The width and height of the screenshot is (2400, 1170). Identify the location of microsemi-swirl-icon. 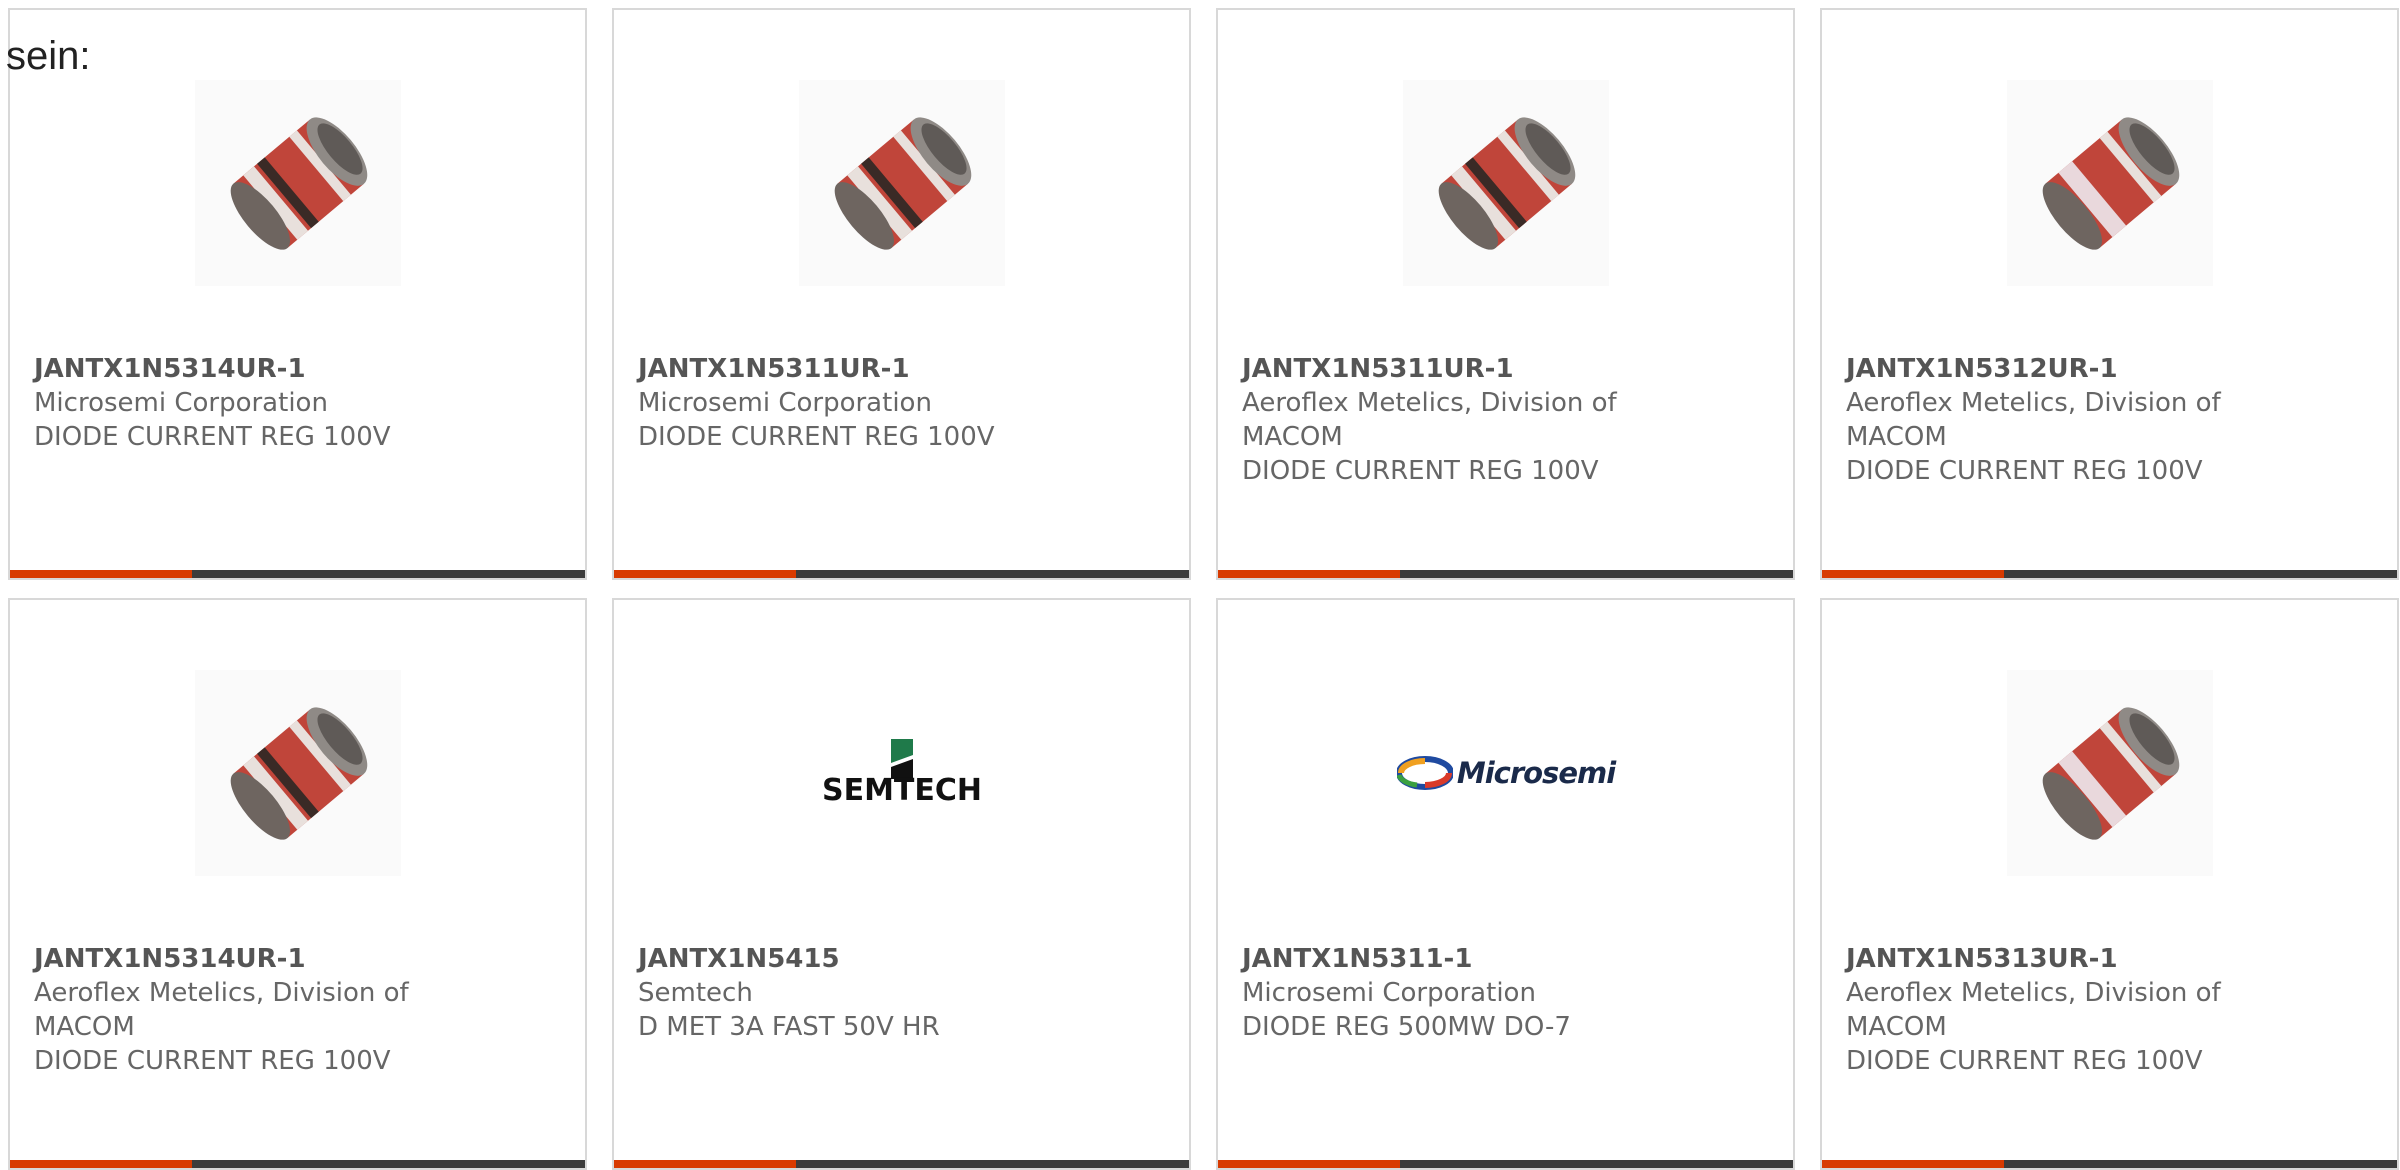
(1424, 773).